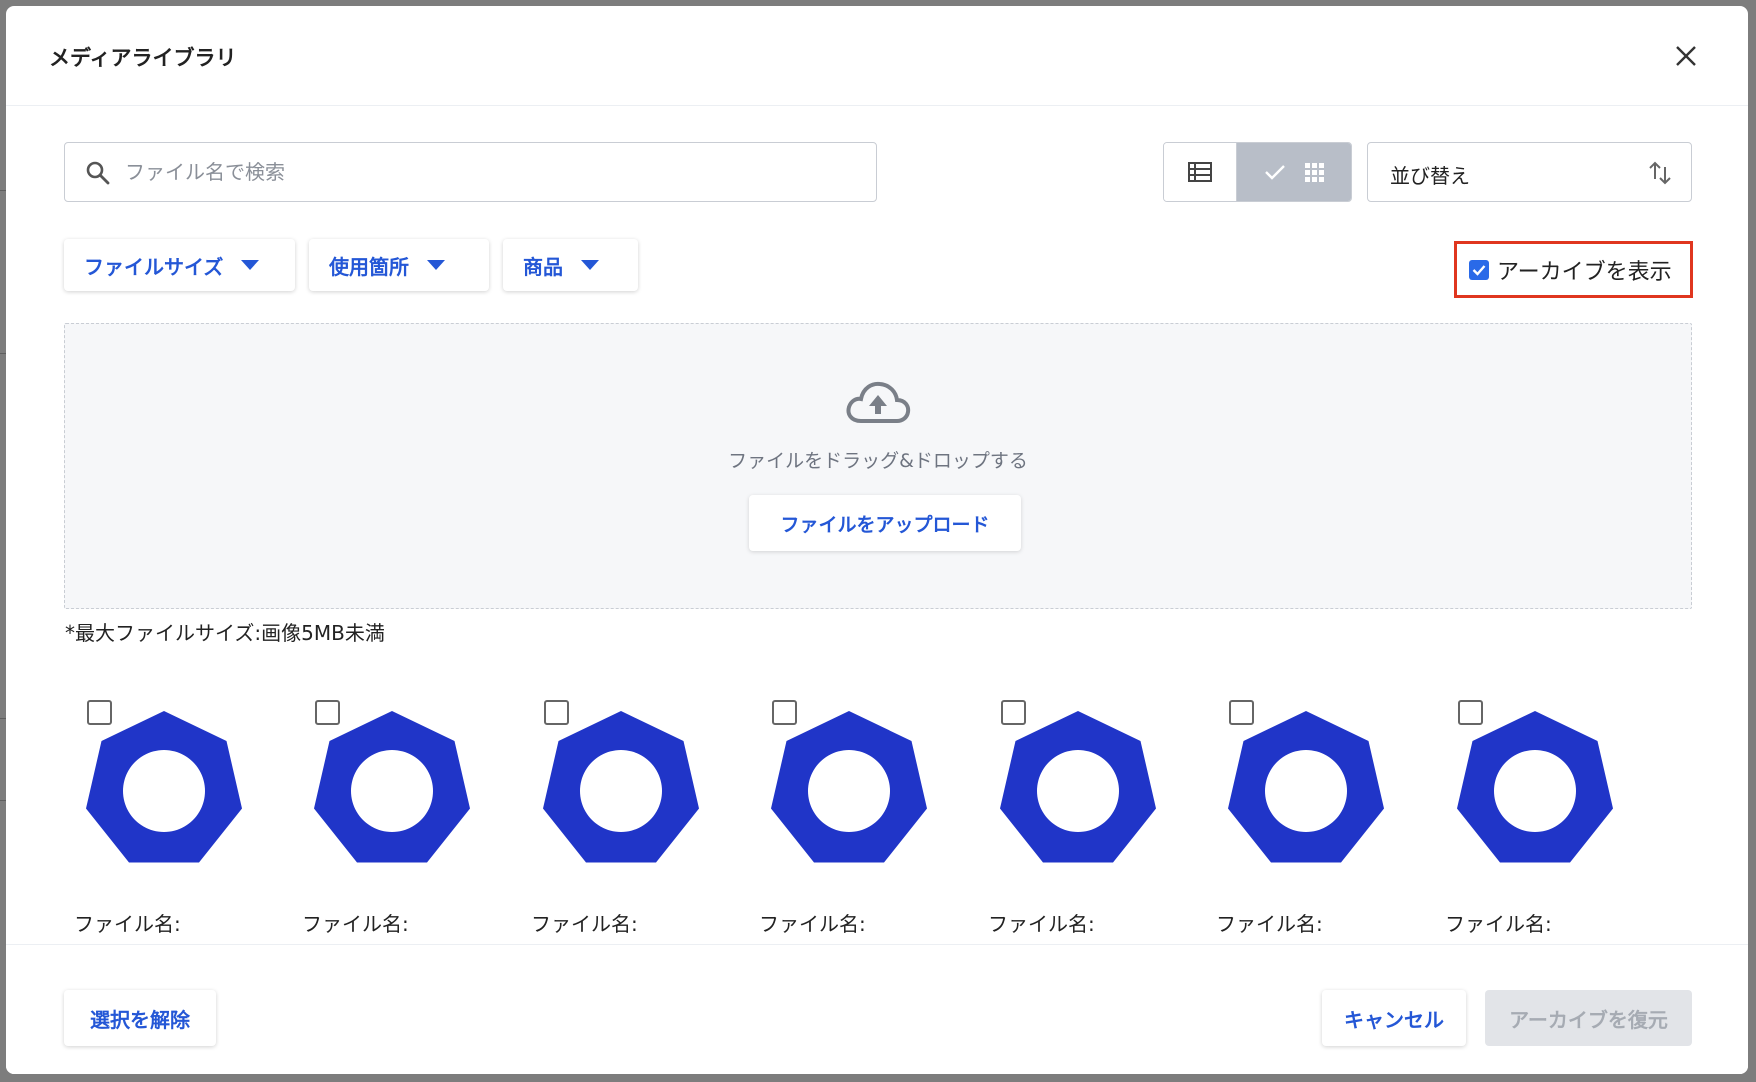  What do you see at coordinates (1430, 176) in the screenshot?
I see `sort-label: 並び替え` at bounding box center [1430, 176].